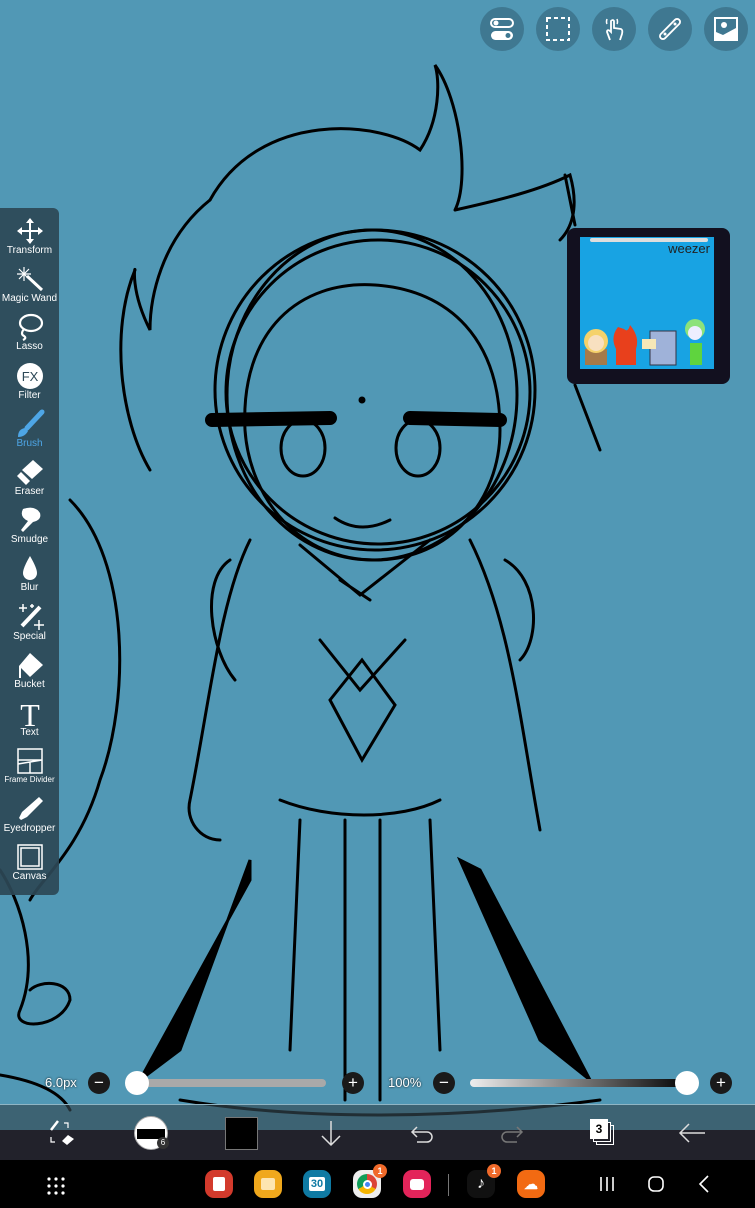 This screenshot has height=1208, width=755. I want to click on tool-transform: Transform, so click(29, 240).